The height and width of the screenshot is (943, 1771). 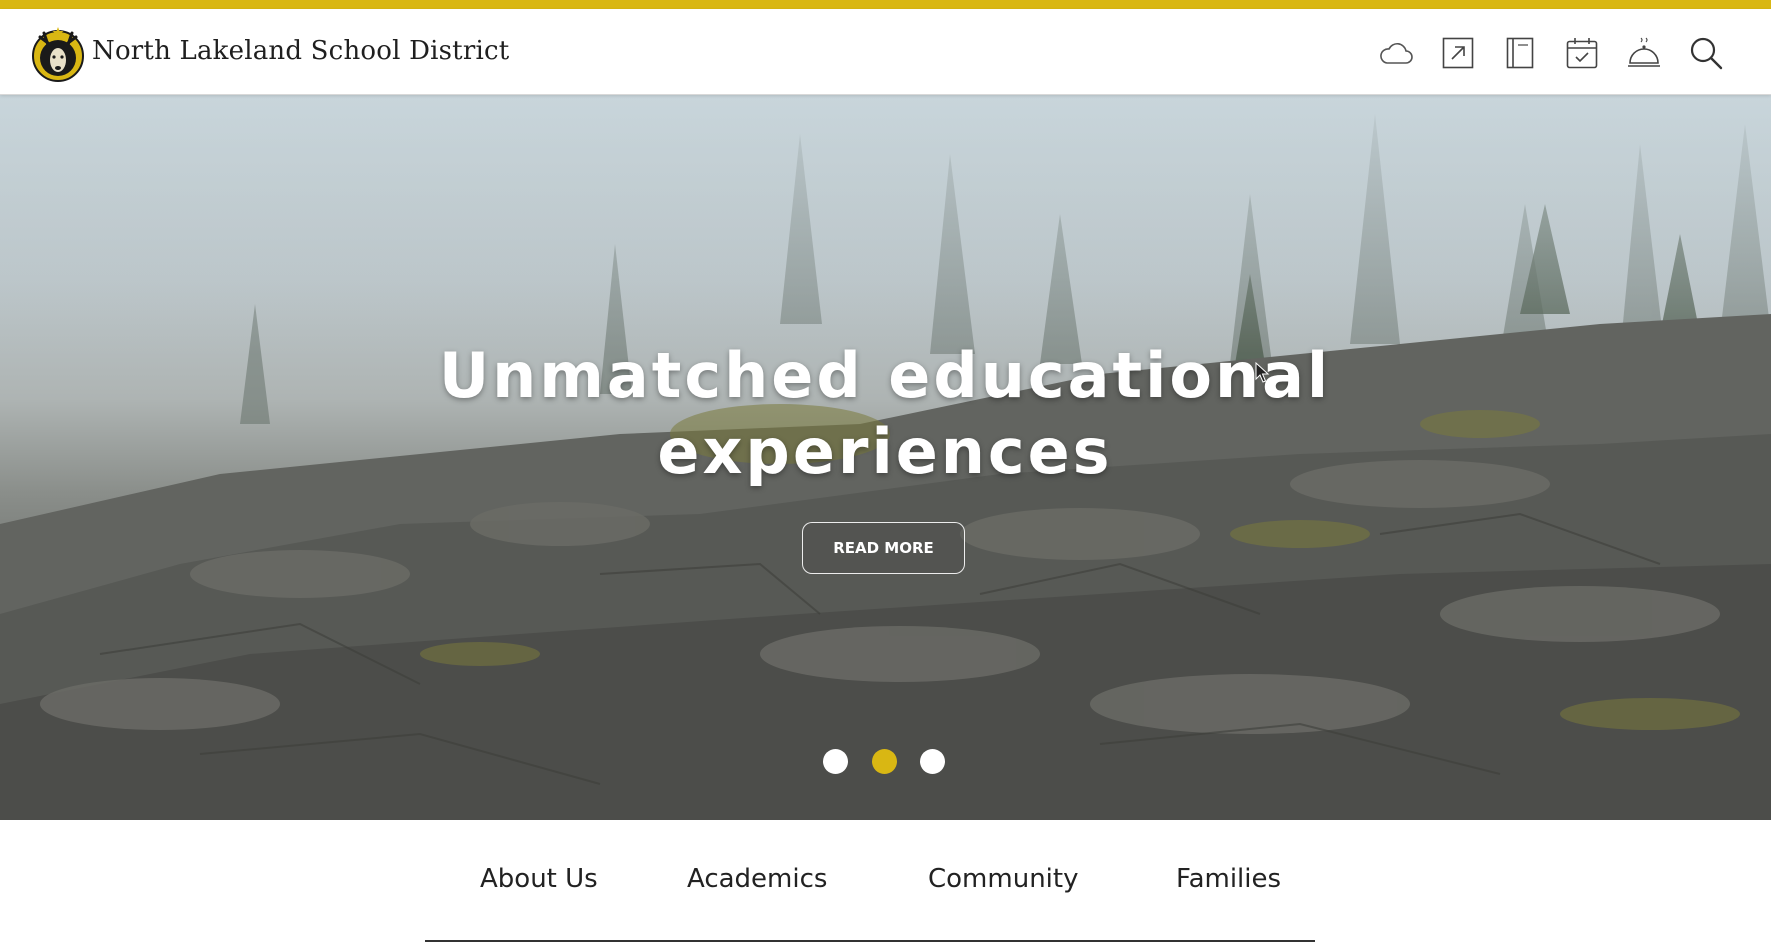 I want to click on nav-item-community: Community, so click(x=1003, y=879).